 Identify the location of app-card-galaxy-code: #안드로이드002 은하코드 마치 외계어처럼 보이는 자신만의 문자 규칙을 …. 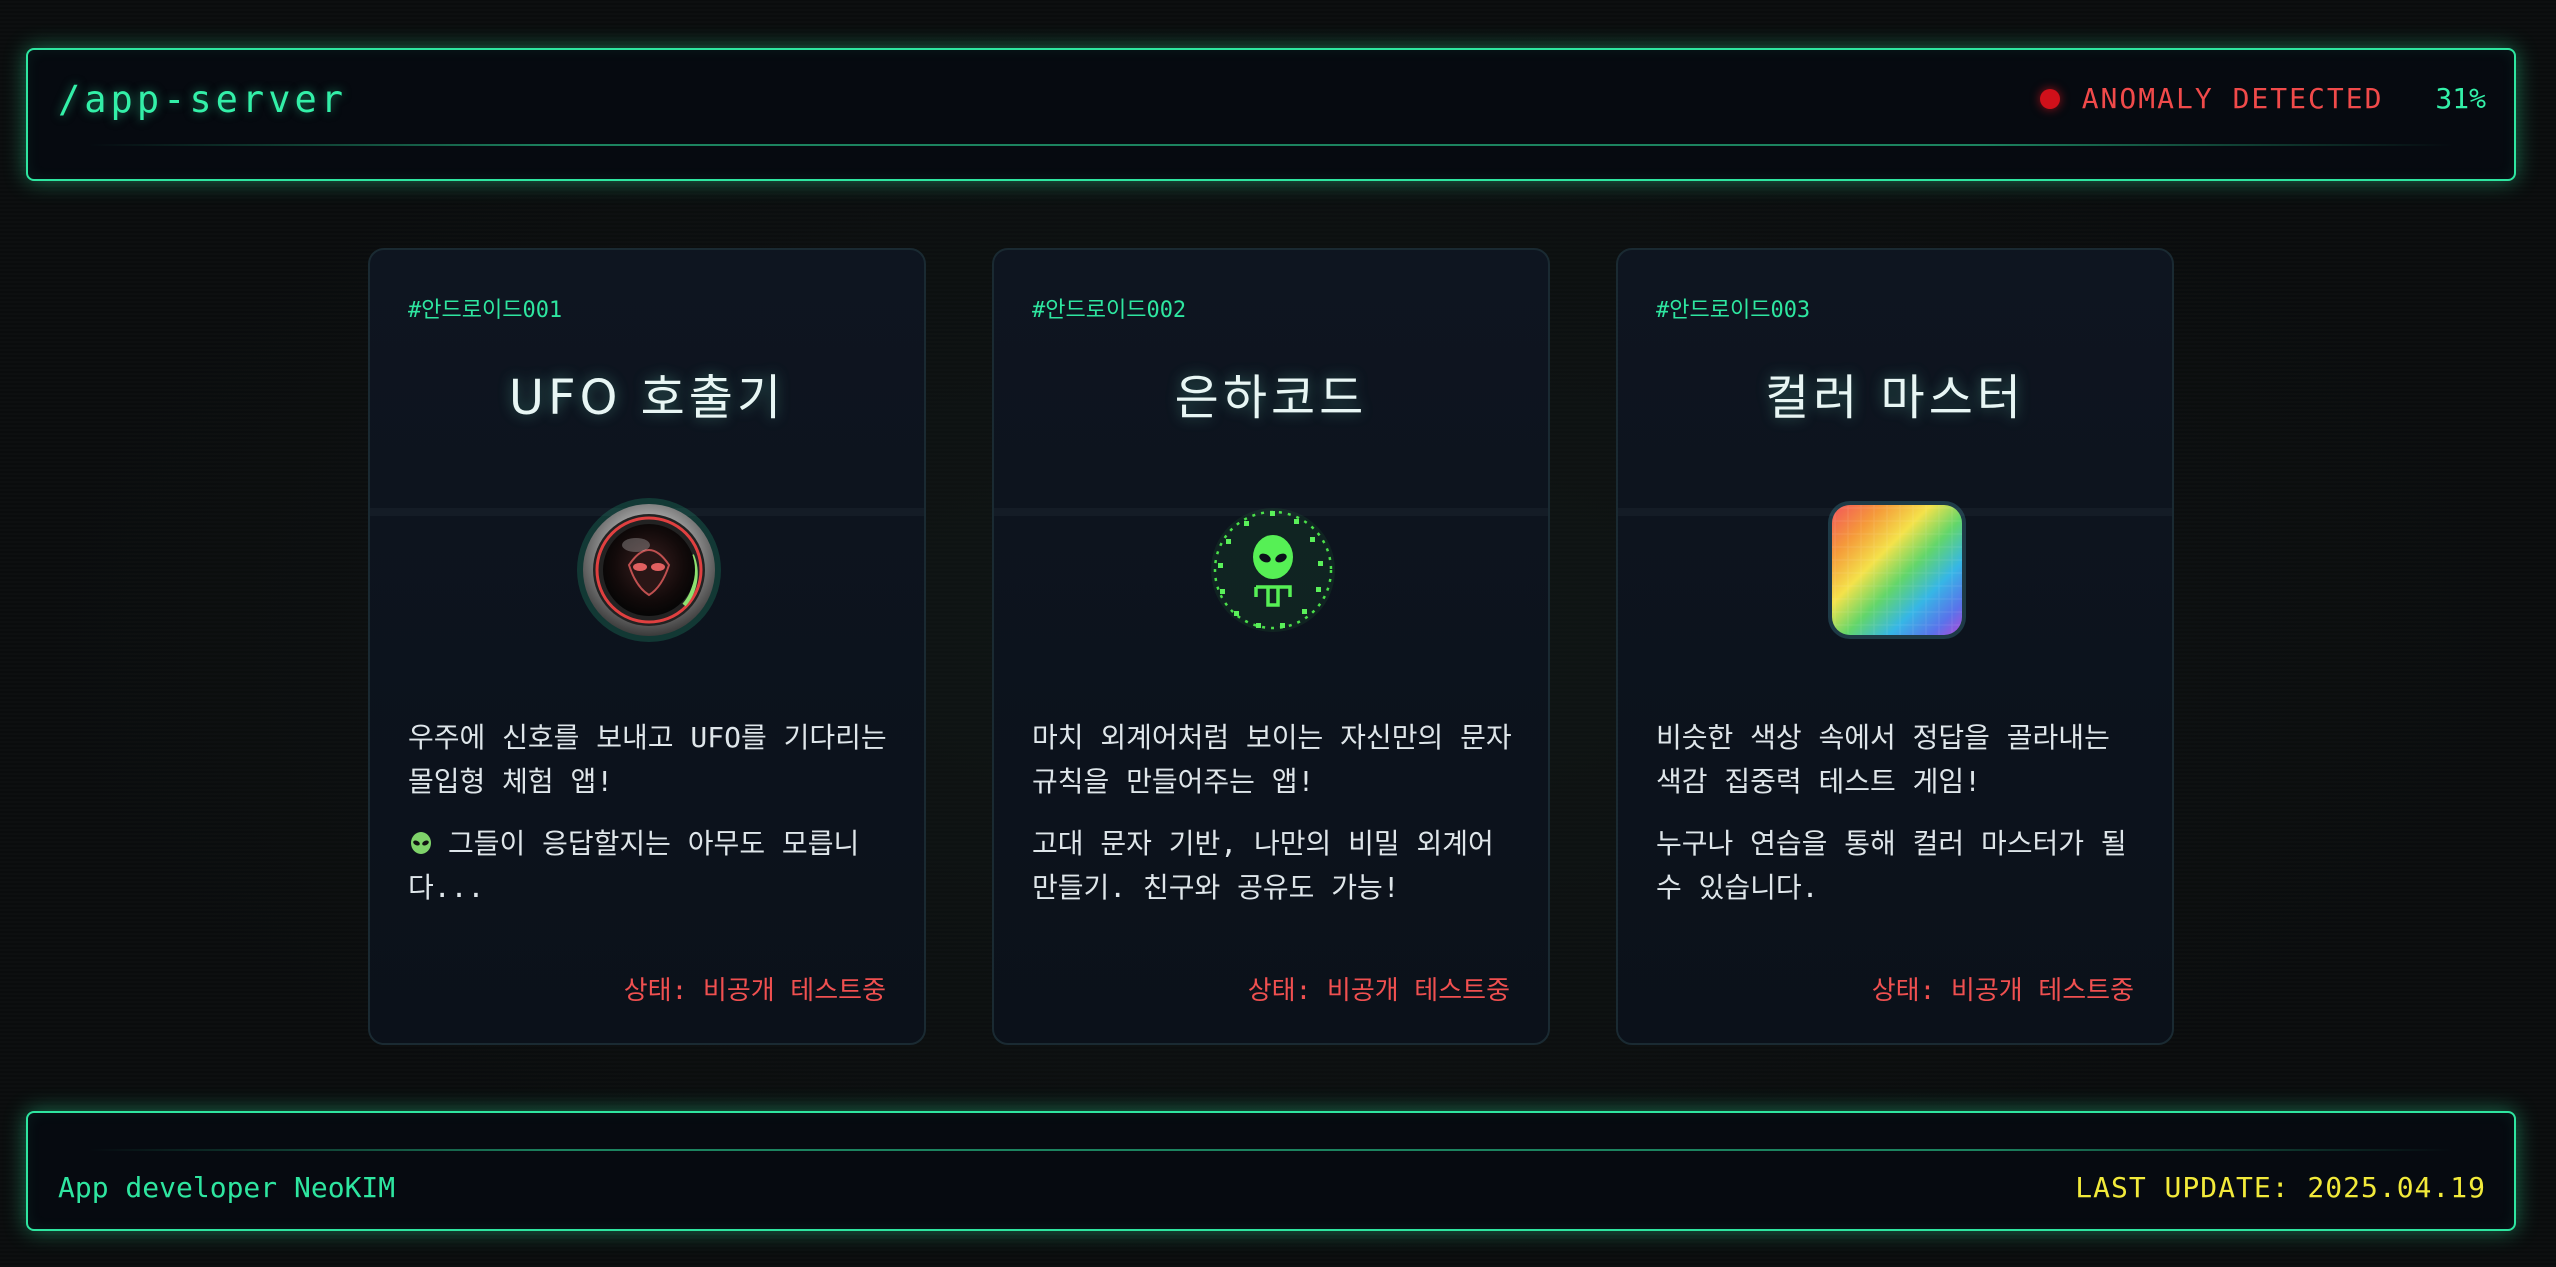
(1271, 646).